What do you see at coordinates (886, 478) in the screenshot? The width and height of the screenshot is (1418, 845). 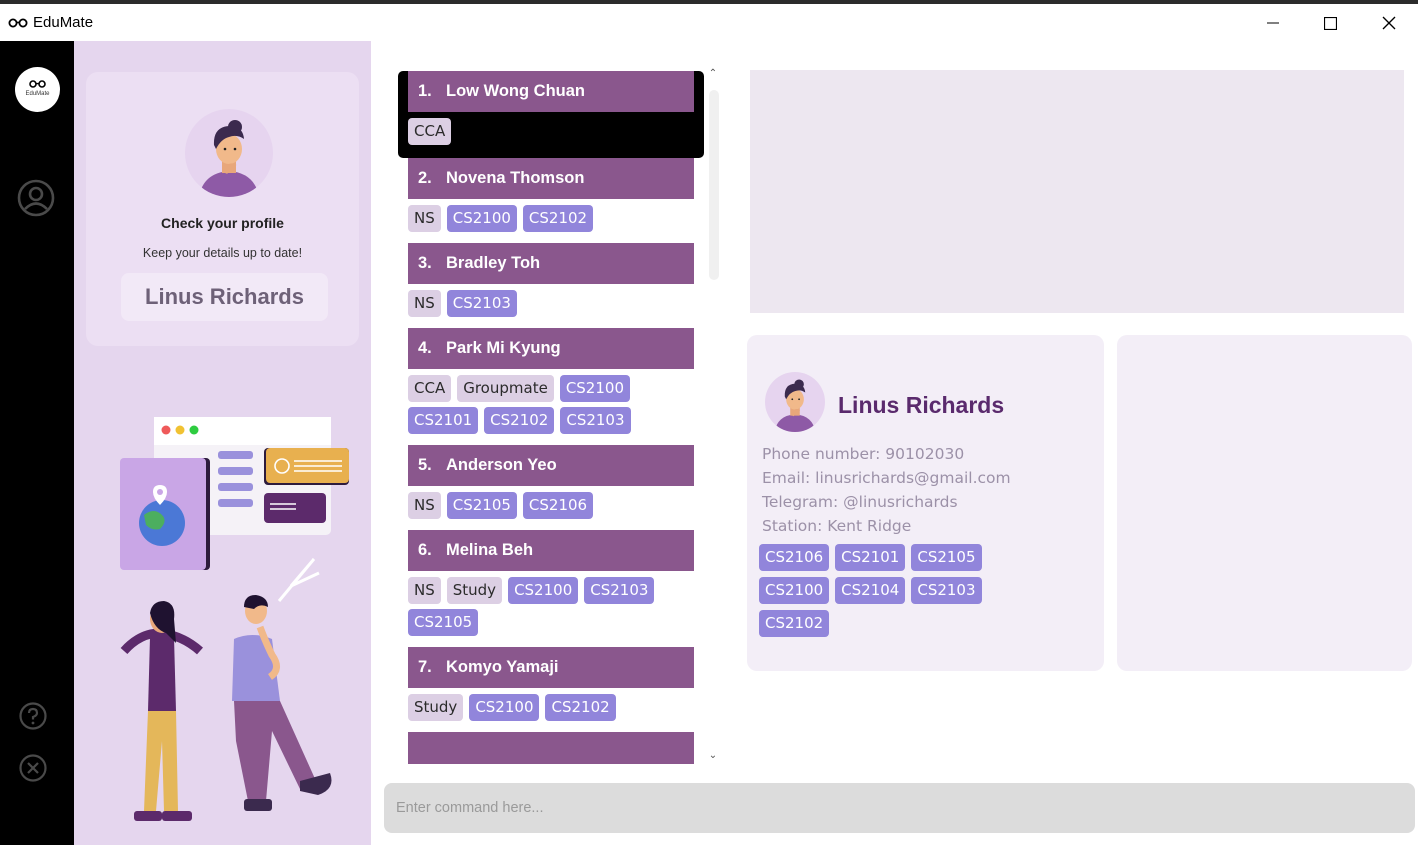 I see `detail-email: Email: linusrichards@gmail.com` at bounding box center [886, 478].